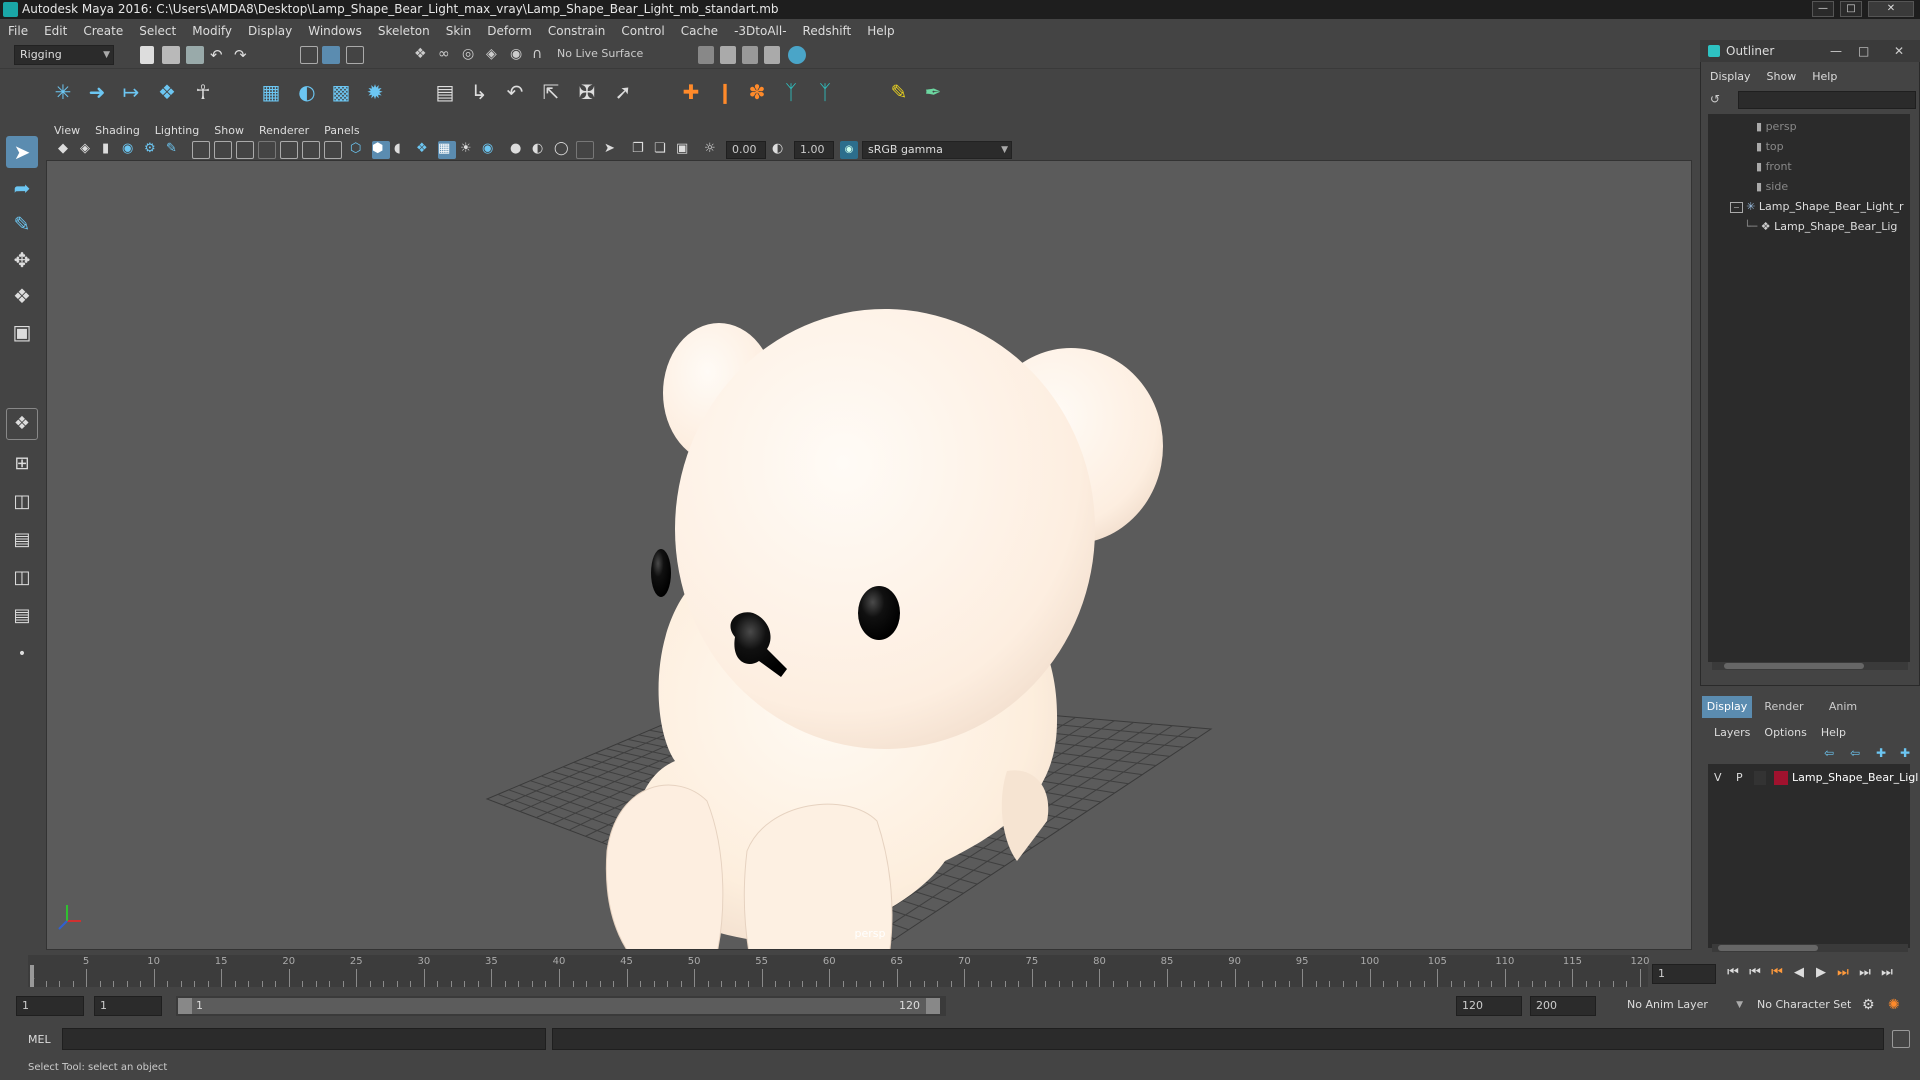 The height and width of the screenshot is (1080, 1920). I want to click on menu-select: Select, so click(157, 31).